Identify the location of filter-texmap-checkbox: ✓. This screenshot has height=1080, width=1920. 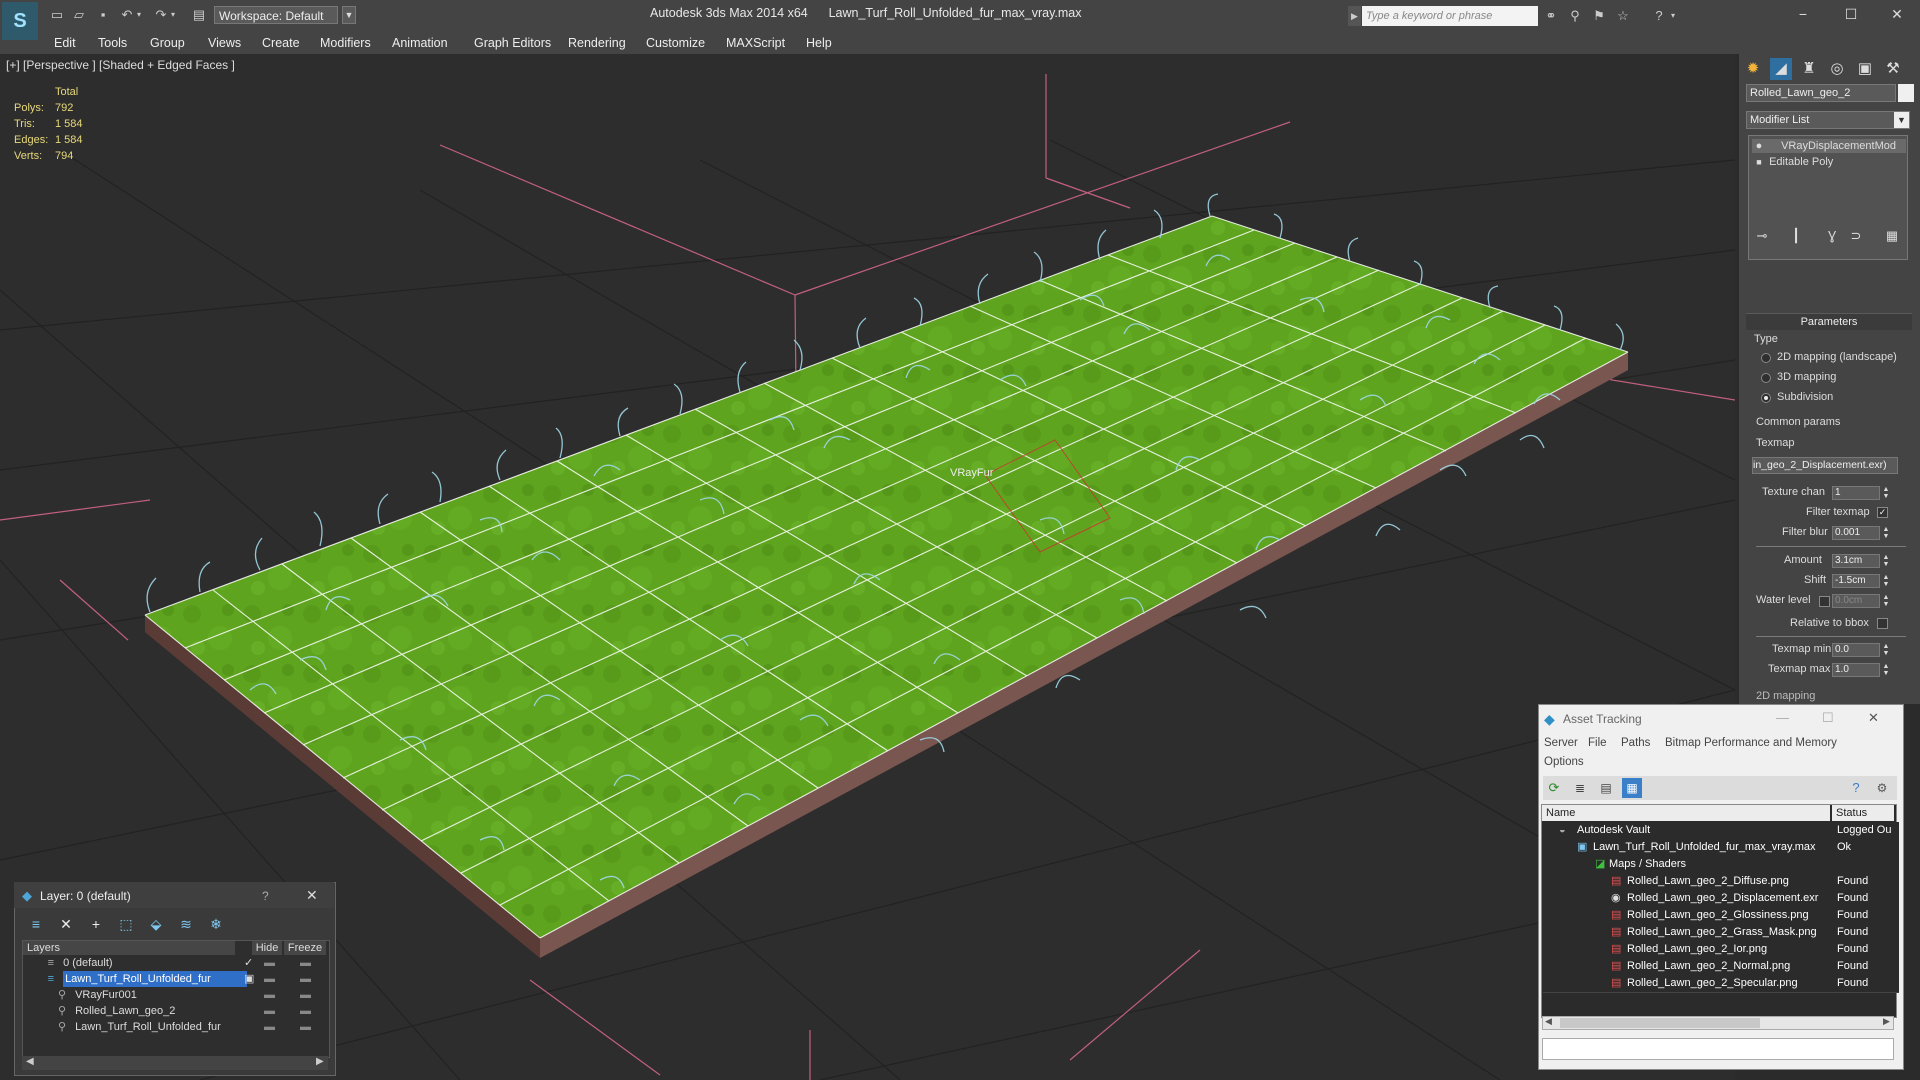
(1882, 512).